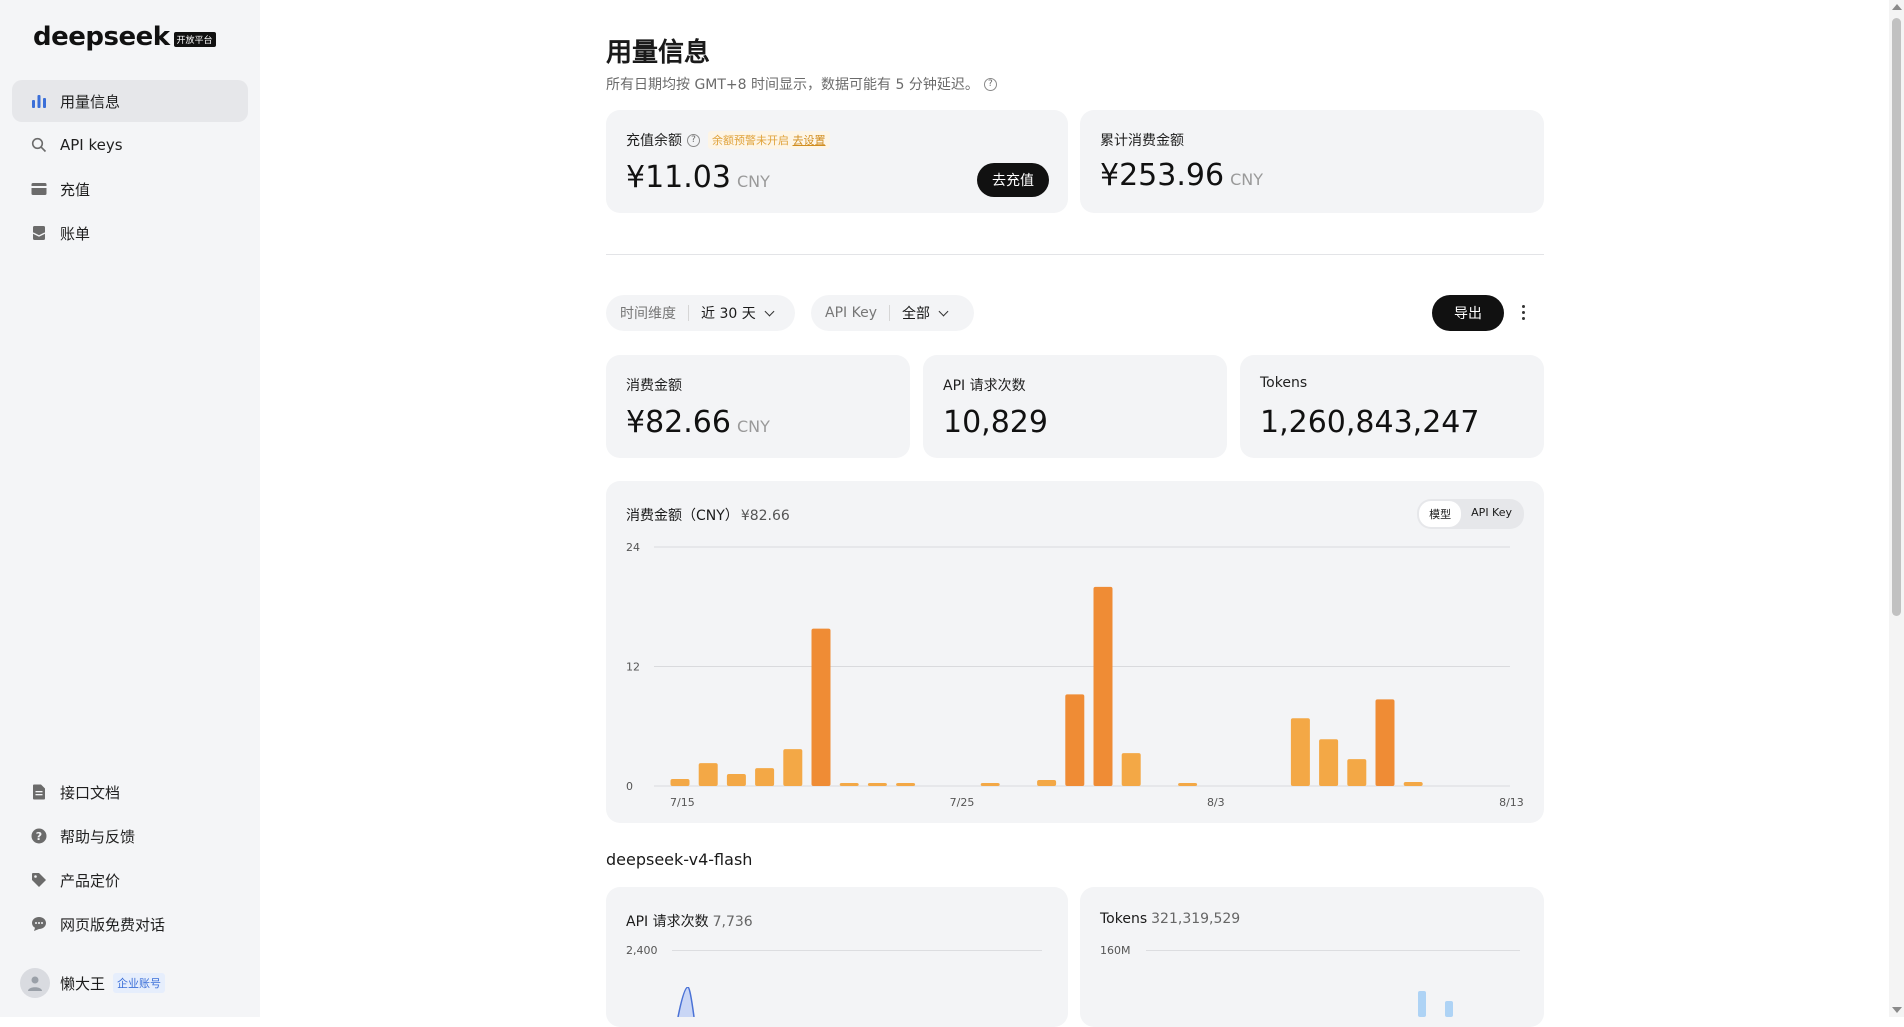  Describe the element at coordinates (990, 784) in the screenshot. I see `bar-7/26` at that location.